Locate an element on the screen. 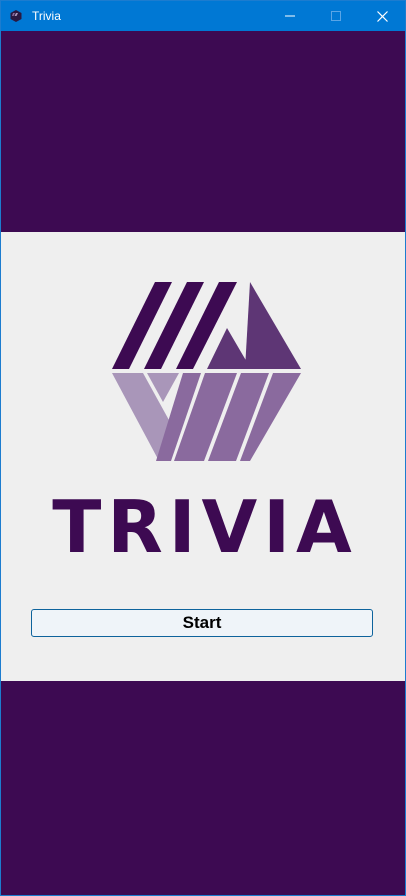 Image resolution: width=406 pixels, height=896 pixels. window-title: Trivia is located at coordinates (46, 16).